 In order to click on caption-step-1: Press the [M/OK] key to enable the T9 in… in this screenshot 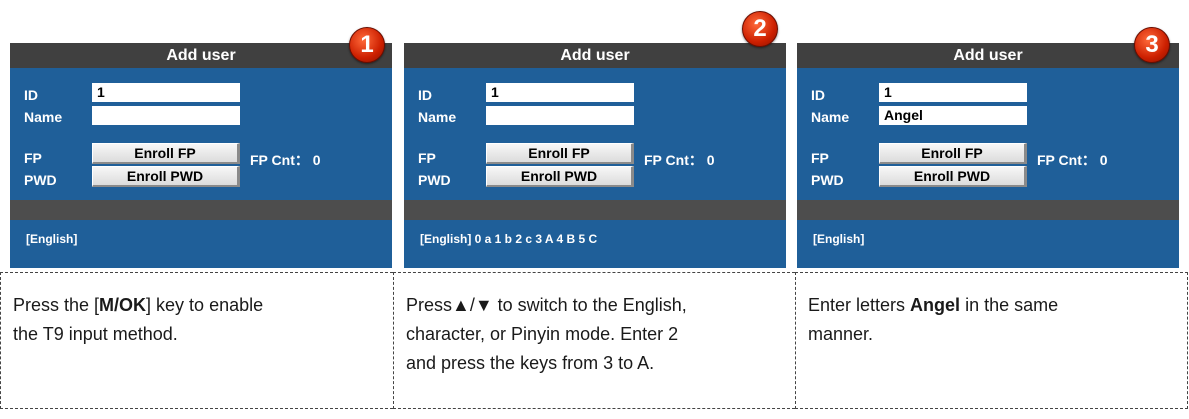, I will do `click(196, 340)`.